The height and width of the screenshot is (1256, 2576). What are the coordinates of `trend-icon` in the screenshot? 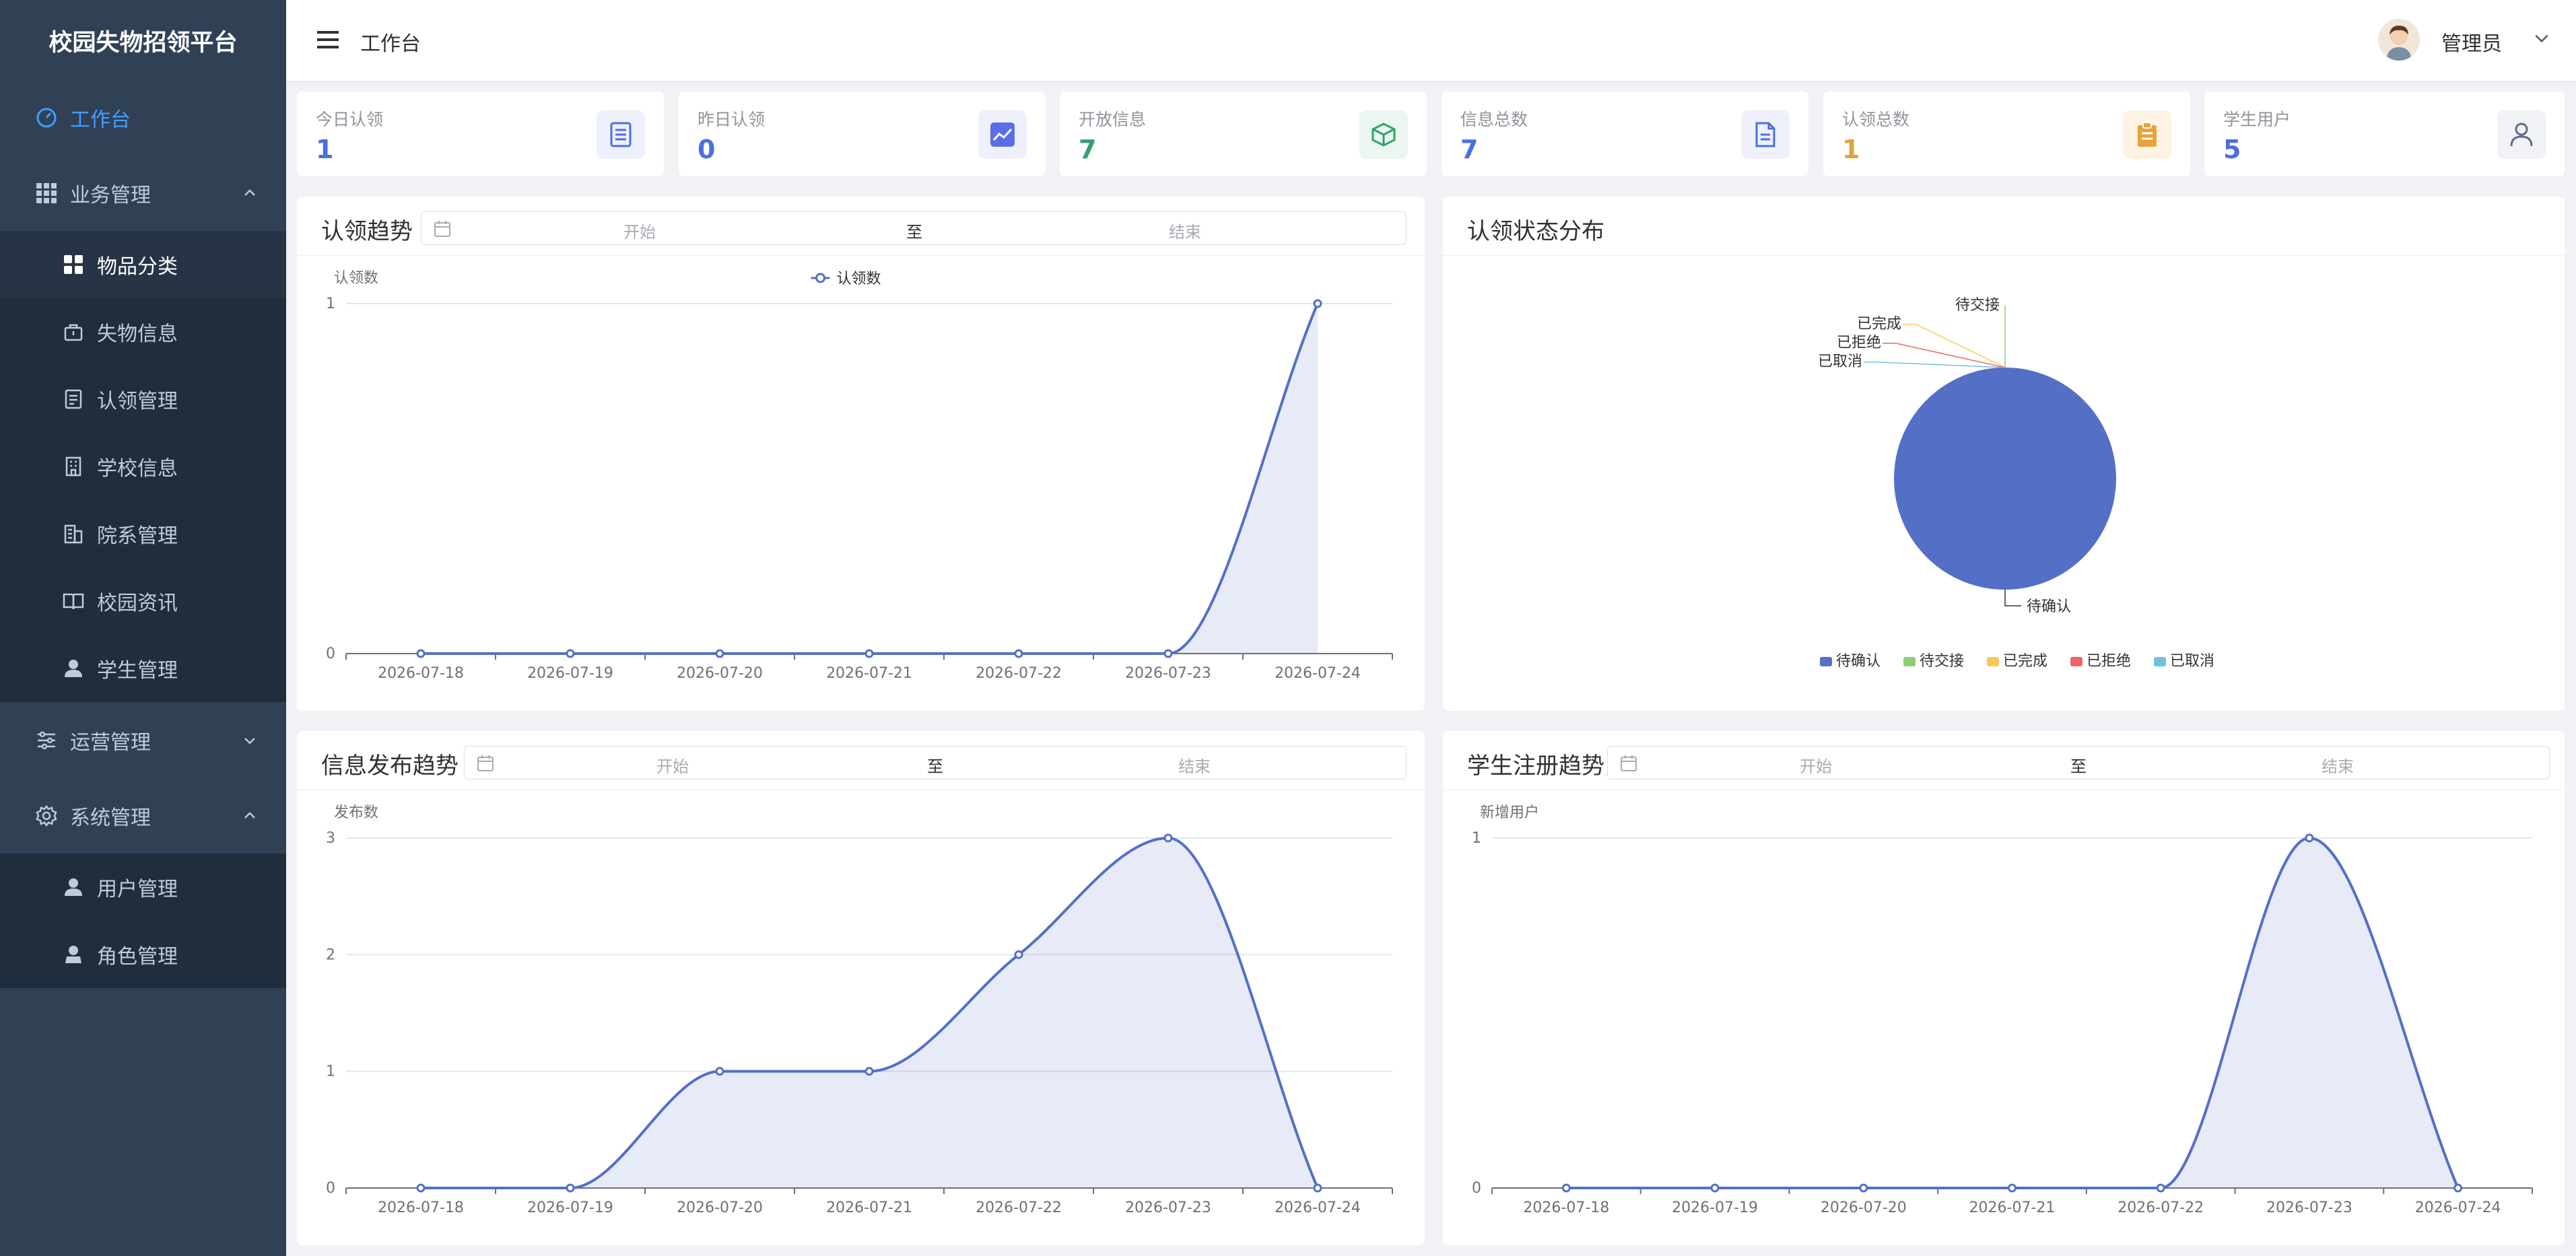 It's located at (1002, 134).